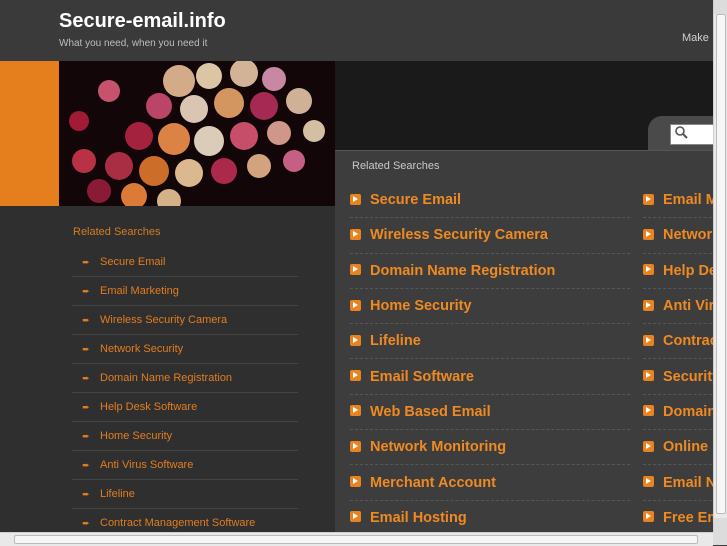  What do you see at coordinates (29, 133) in the screenshot?
I see `orange-accent-bar` at bounding box center [29, 133].